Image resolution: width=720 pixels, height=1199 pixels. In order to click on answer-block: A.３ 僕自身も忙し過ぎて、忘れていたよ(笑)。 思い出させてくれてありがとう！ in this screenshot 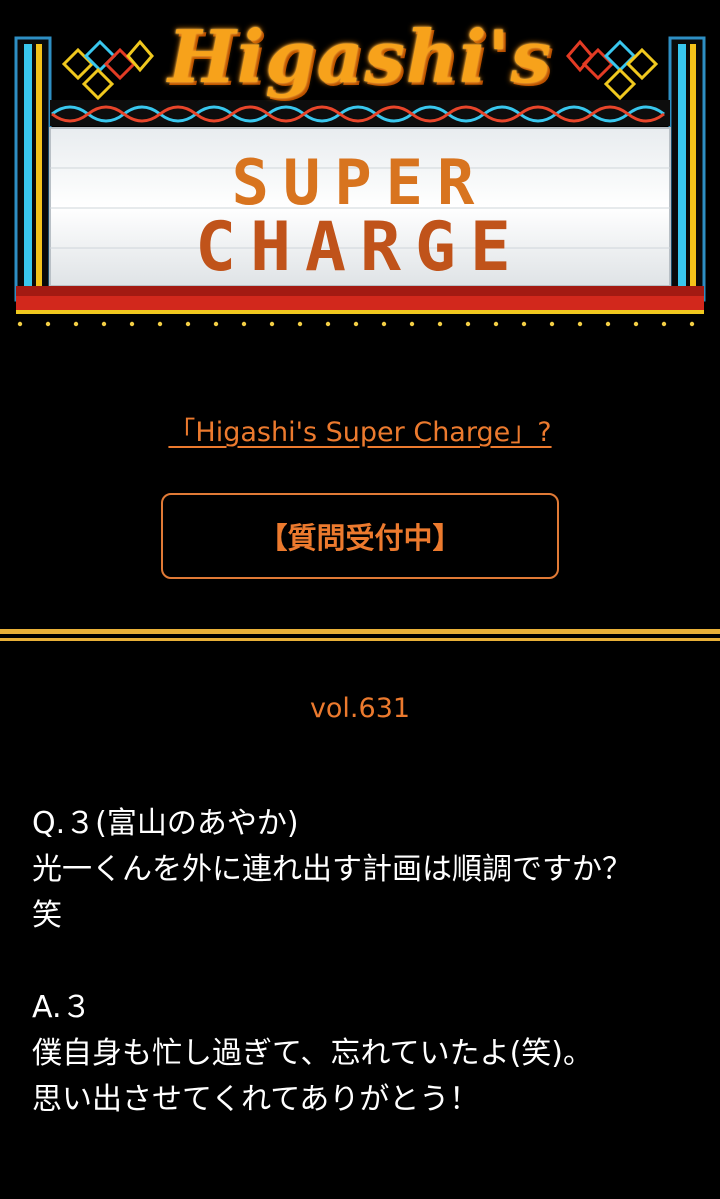, I will do `click(362, 1054)`.